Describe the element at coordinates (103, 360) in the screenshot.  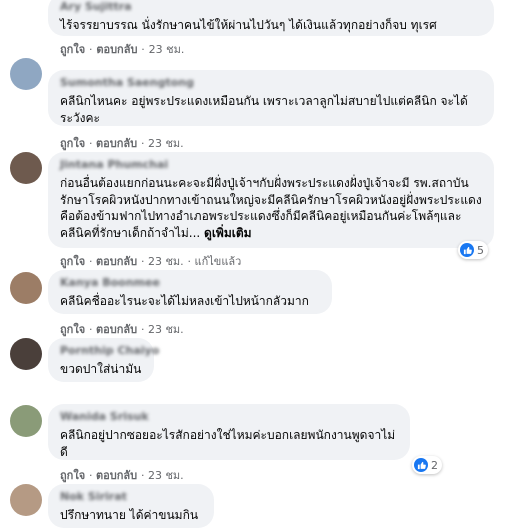
I see `comment-bubble: Pornthip Chaiyo ขวดปาใส่น่ามัน` at that location.